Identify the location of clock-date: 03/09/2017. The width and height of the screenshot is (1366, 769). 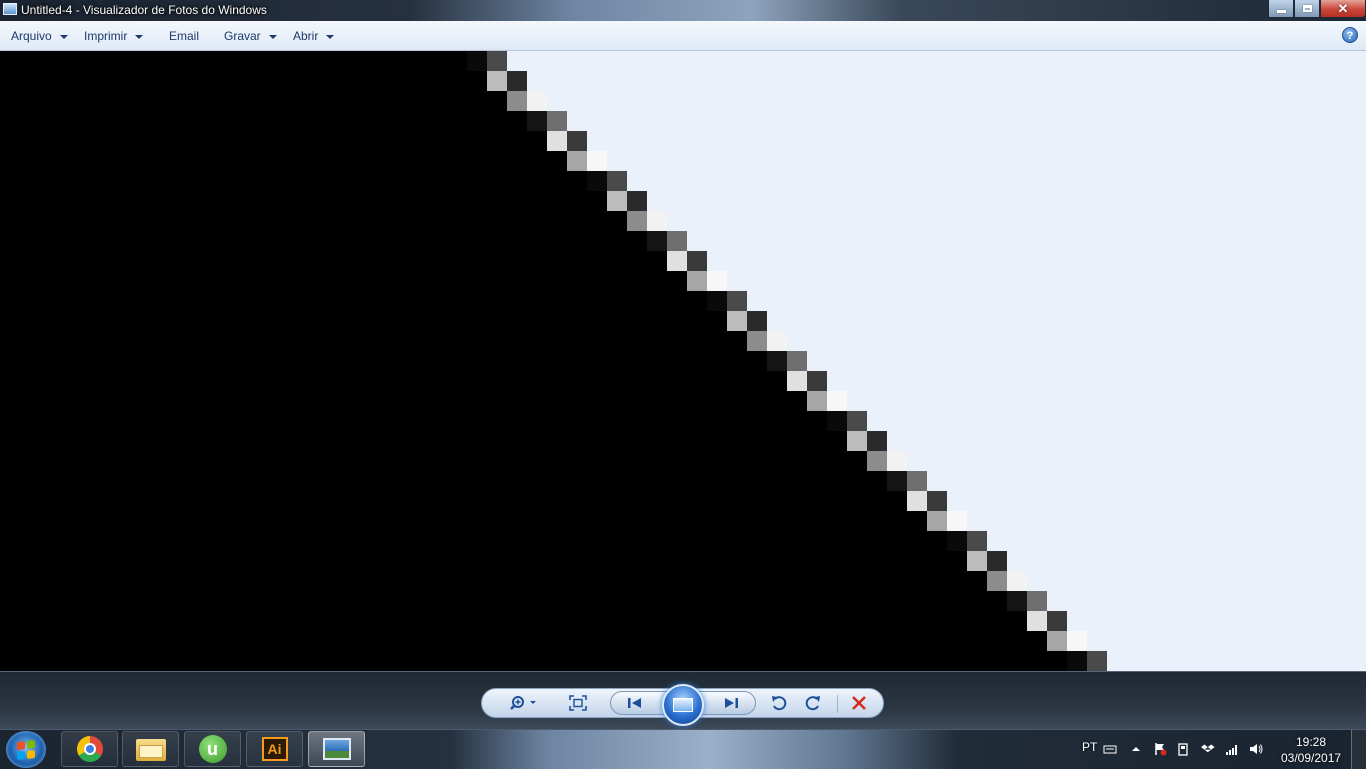
(1311, 758).